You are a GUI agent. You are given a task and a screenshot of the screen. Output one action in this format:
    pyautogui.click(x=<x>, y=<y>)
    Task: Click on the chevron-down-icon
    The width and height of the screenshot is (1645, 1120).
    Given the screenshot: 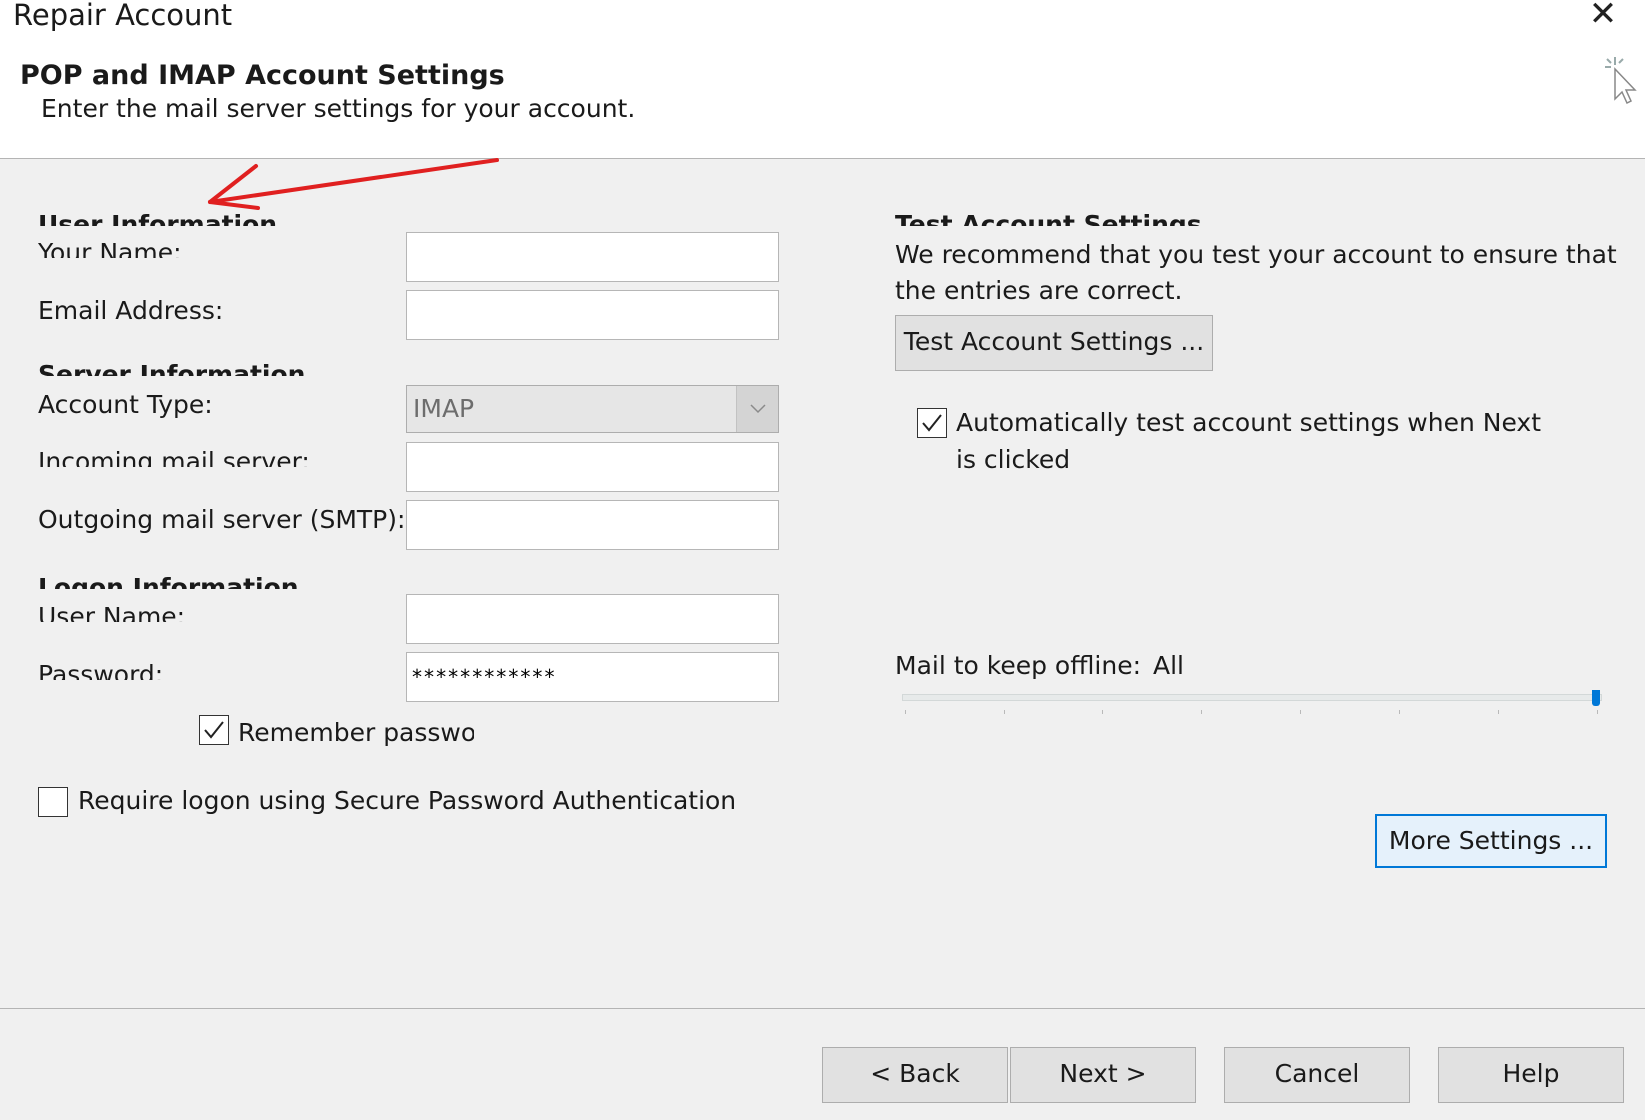 What is the action you would take?
    pyautogui.click(x=758, y=409)
    